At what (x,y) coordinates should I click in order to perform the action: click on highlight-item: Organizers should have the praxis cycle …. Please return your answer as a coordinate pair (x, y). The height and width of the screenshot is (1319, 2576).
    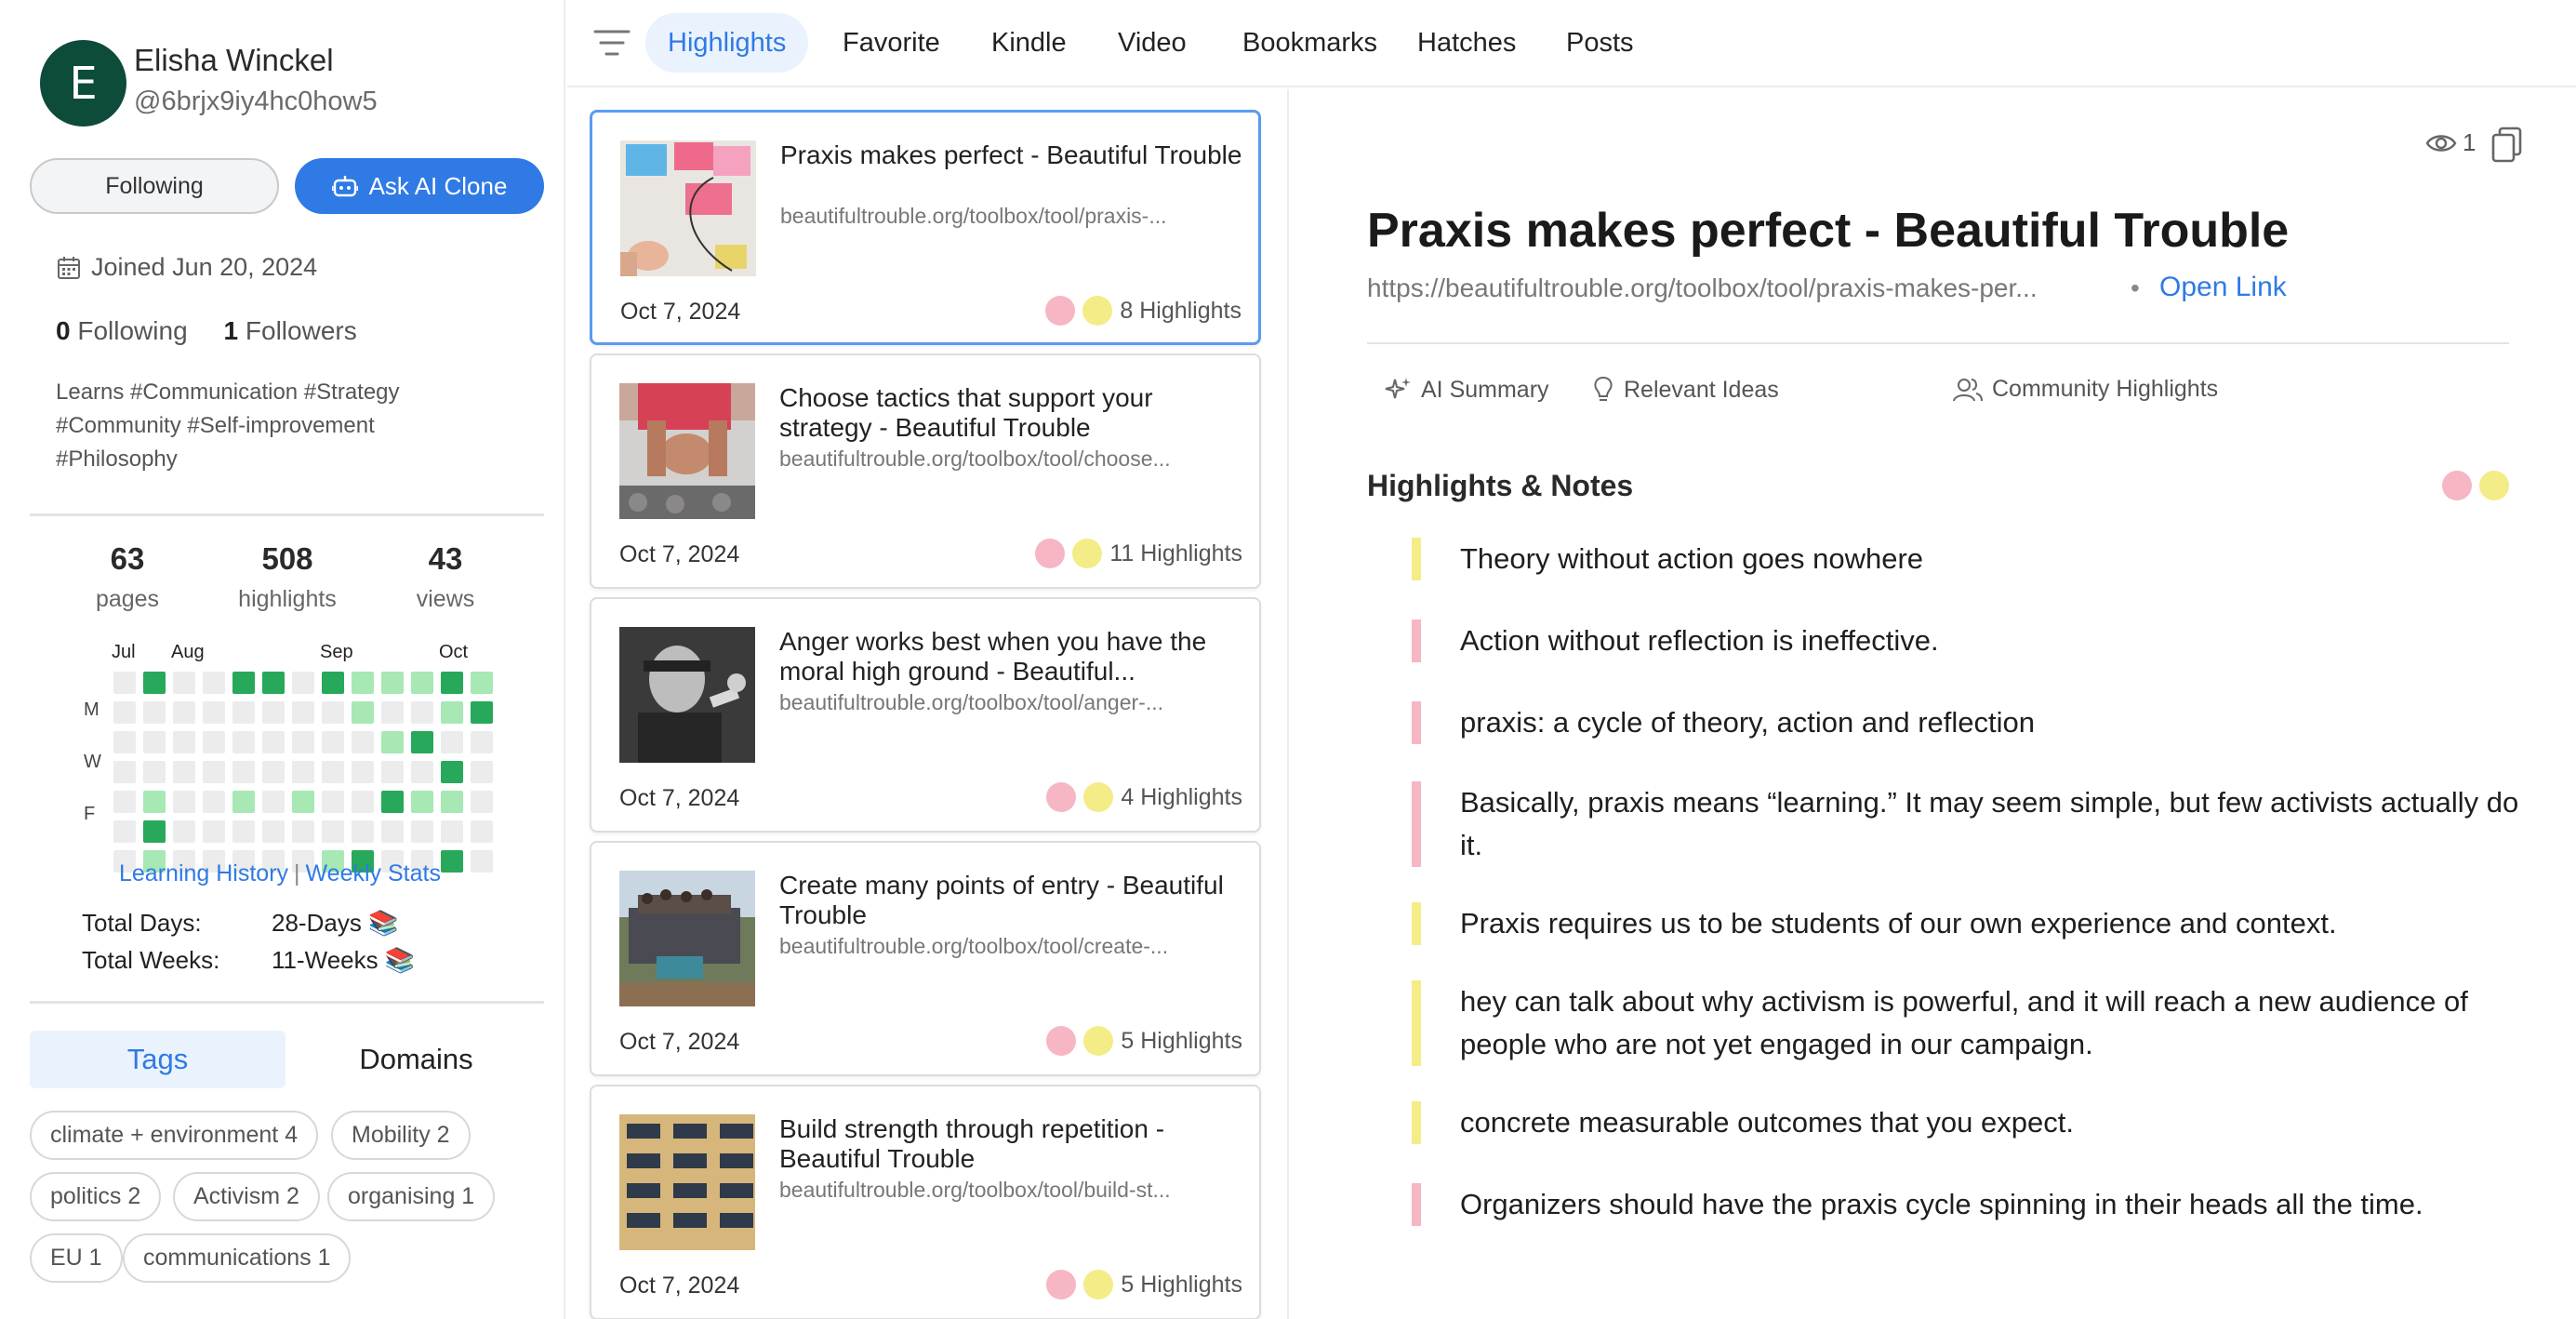
    Looking at the image, I should click on (1970, 1204).